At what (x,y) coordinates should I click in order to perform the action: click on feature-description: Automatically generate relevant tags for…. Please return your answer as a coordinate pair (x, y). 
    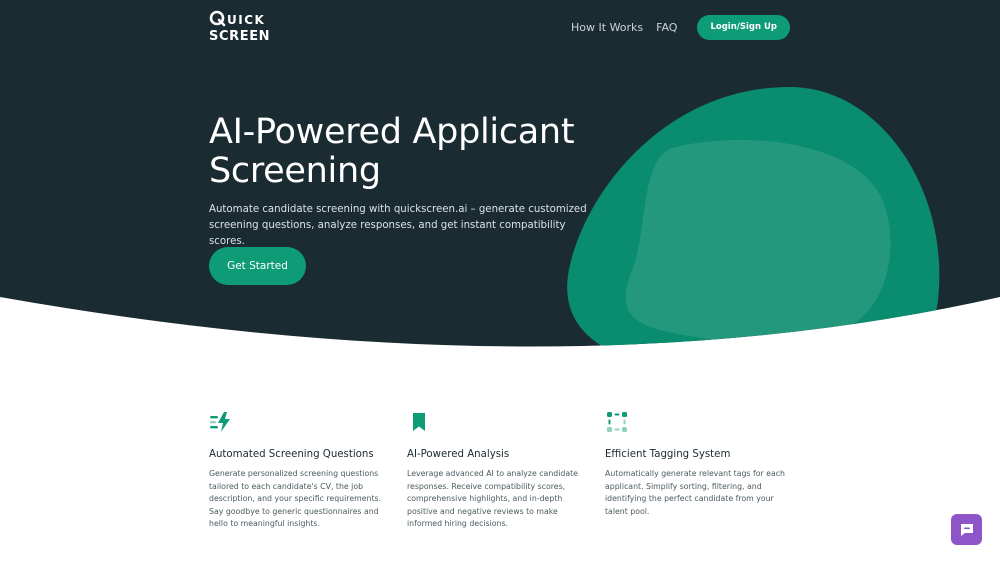
    Looking at the image, I should click on (695, 492).